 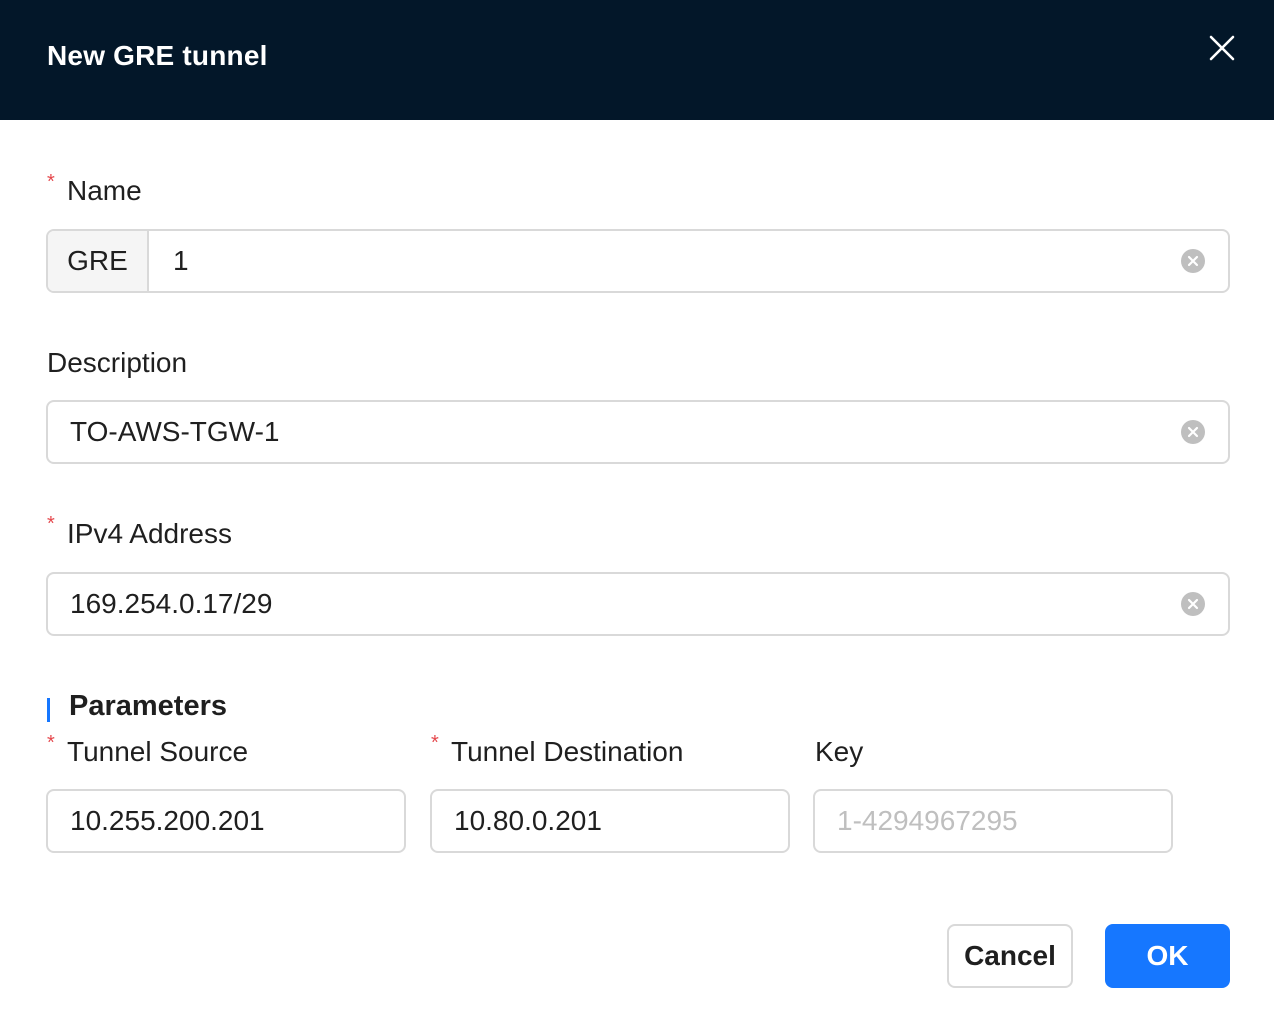 What do you see at coordinates (614, 432) in the screenshot?
I see `description-input` at bounding box center [614, 432].